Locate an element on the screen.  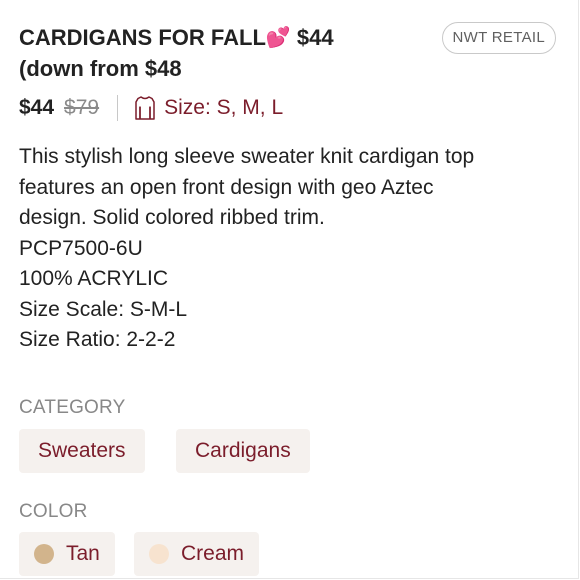
cream-swatch-icon is located at coordinates (159, 554).